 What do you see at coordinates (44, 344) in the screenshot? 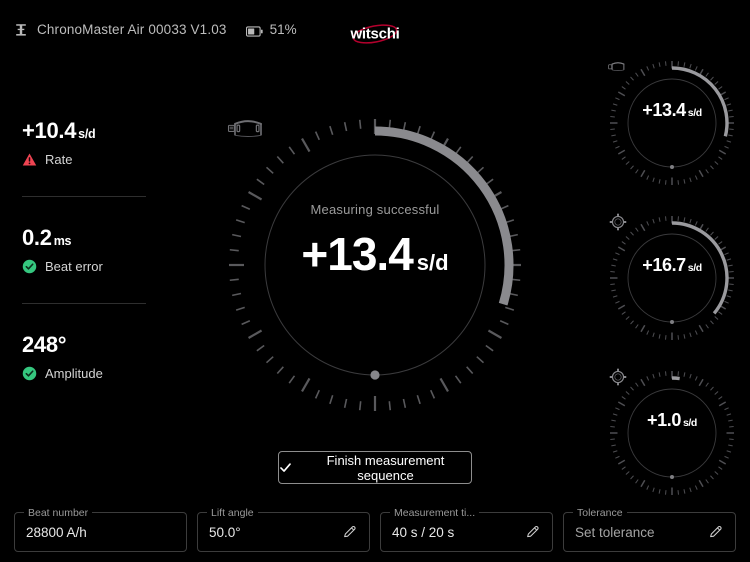
I see `stat-amplitude-number: 248°` at bounding box center [44, 344].